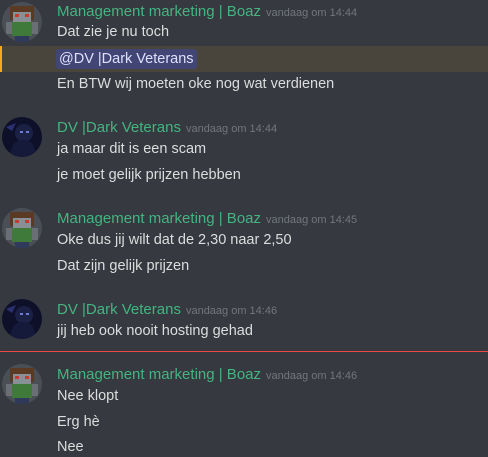 The width and height of the screenshot is (488, 457). I want to click on user-mention: @DV |Dark Veterans, so click(126, 59).